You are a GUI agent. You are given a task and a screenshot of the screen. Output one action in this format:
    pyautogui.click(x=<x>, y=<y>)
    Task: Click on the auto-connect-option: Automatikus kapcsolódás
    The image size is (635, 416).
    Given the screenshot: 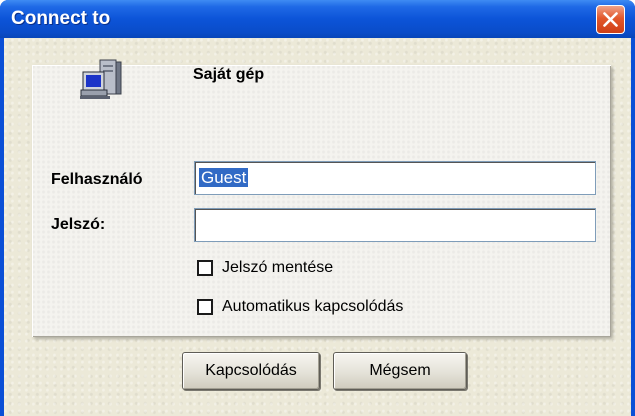 What is the action you would take?
    pyautogui.click(x=300, y=307)
    